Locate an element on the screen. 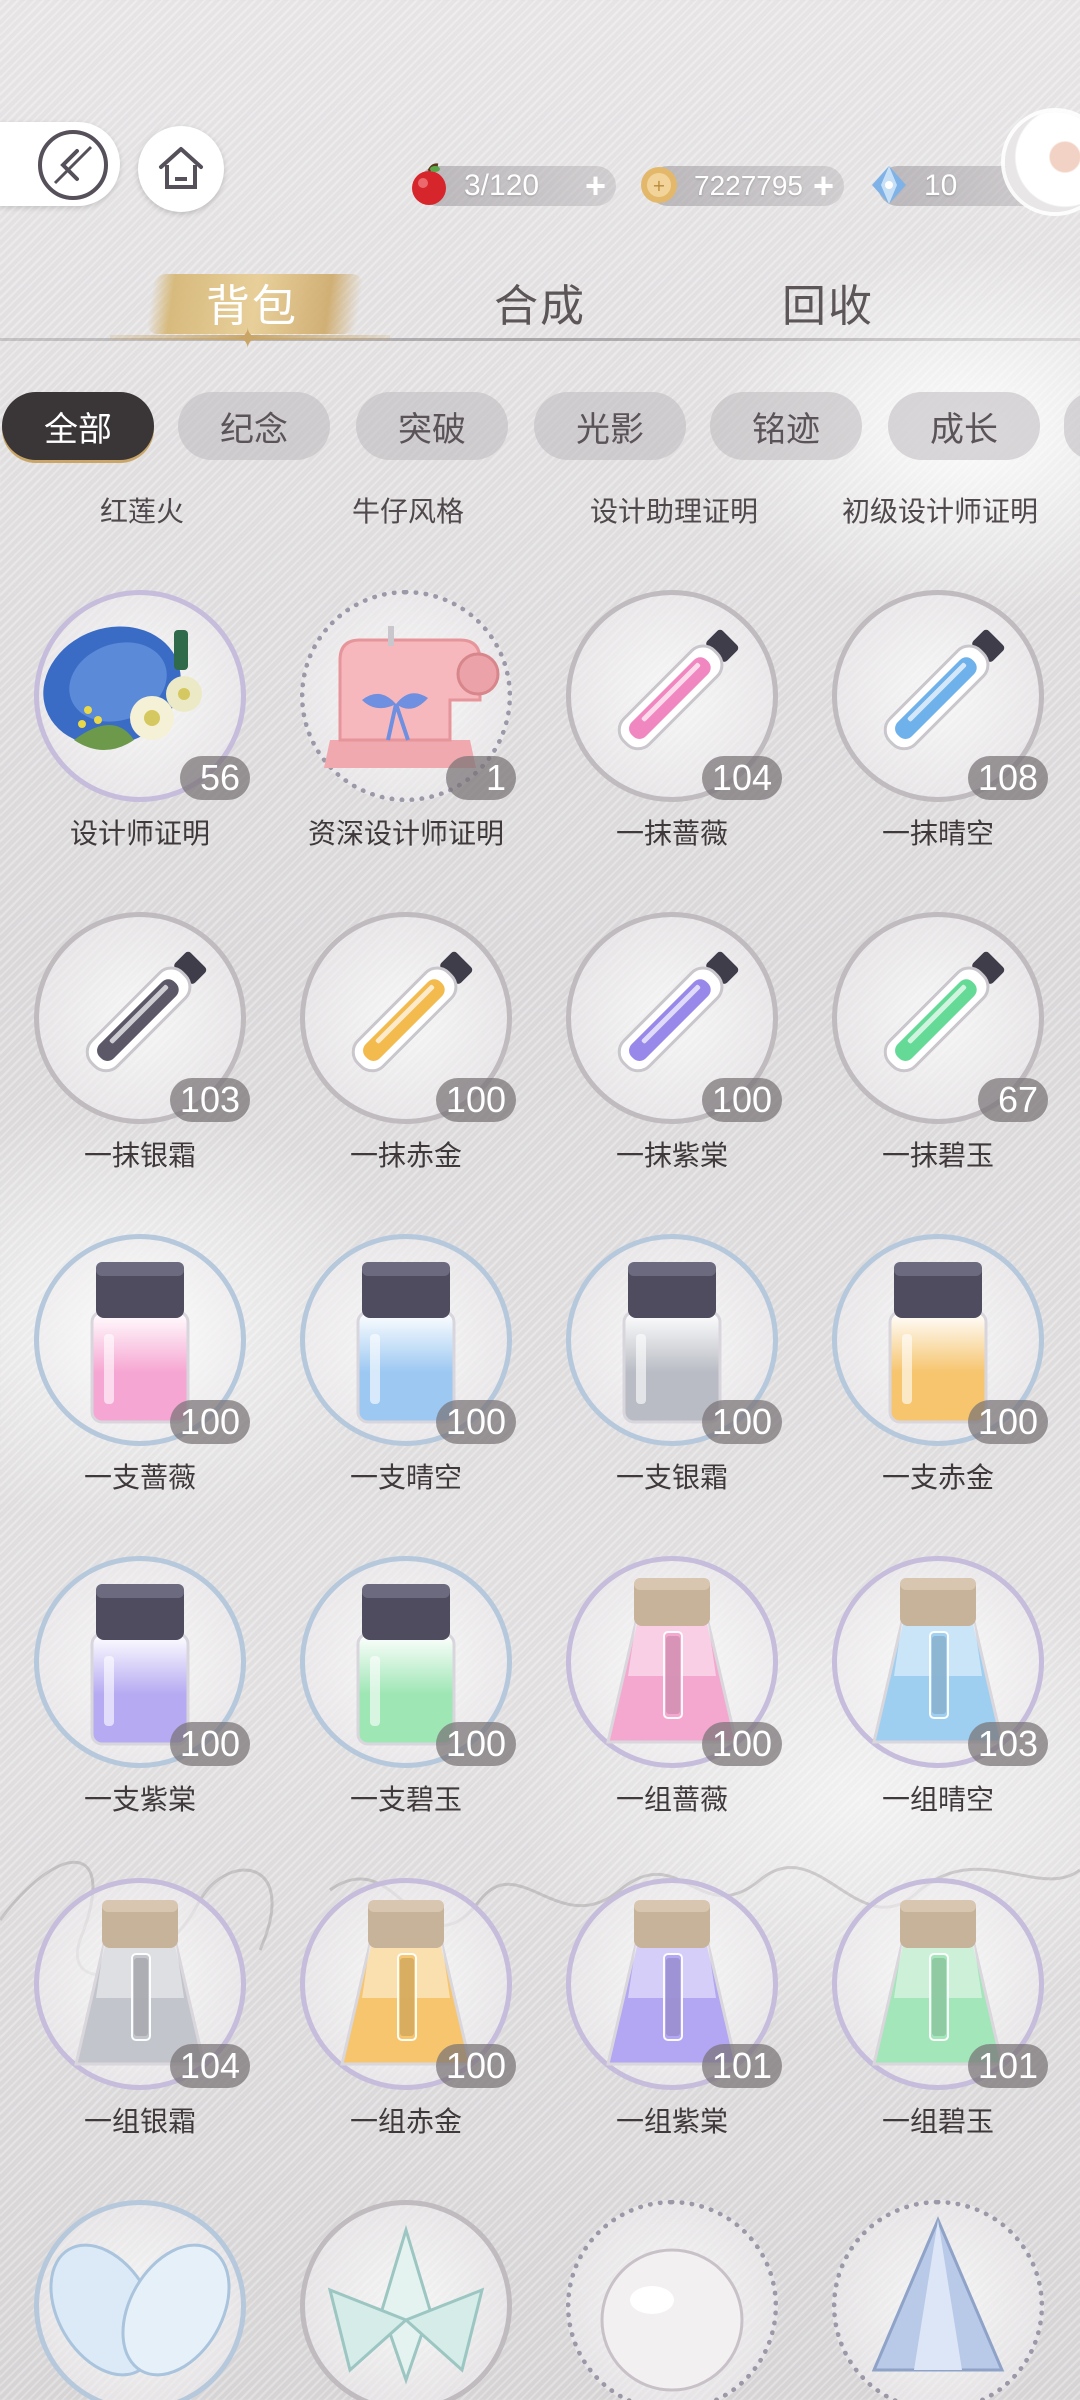 The image size is (1080, 2400). filter-light-shadow: 光影 is located at coordinates (610, 426).